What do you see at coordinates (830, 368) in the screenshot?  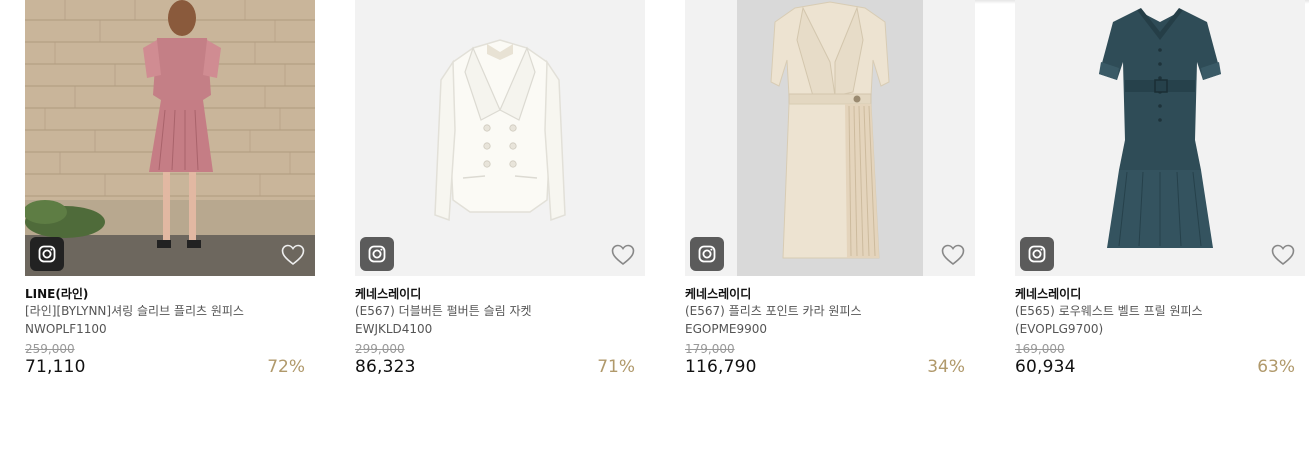 I see `price-row: 116,790 34%` at bounding box center [830, 368].